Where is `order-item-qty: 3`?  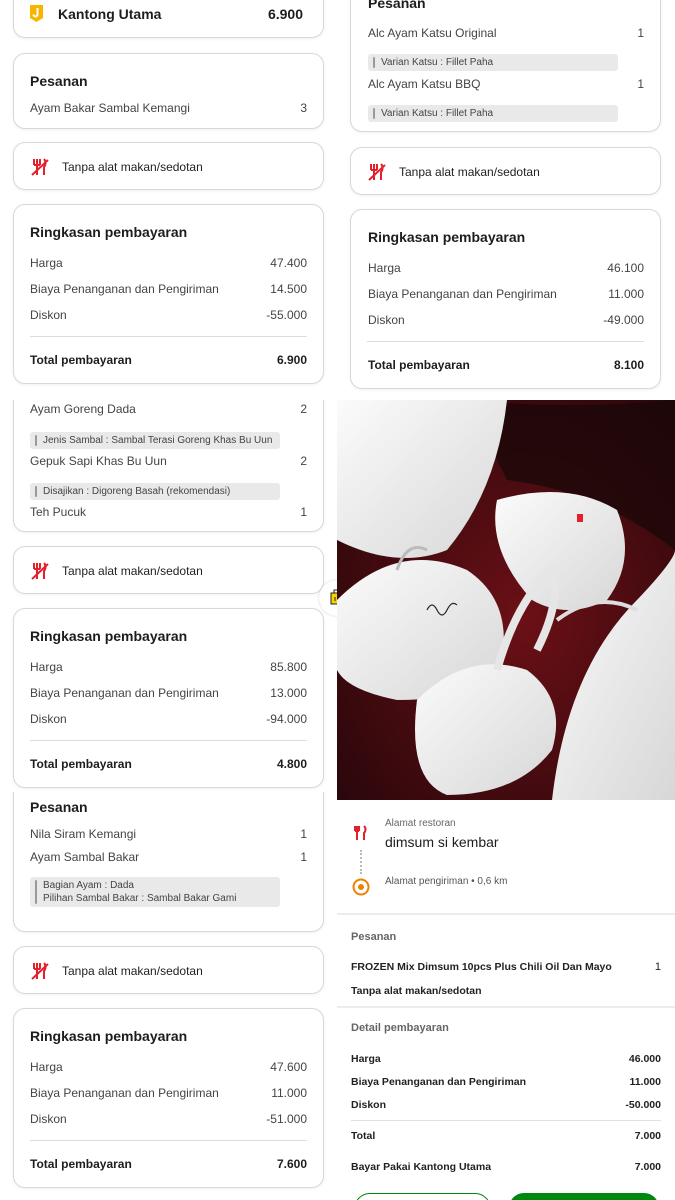
order-item-qty: 3 is located at coordinates (303, 108).